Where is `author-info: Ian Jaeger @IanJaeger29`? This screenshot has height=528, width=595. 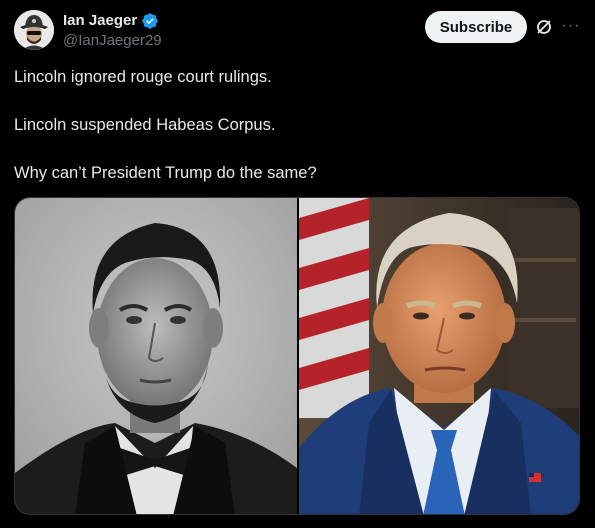 author-info: Ian Jaeger @IanJaeger29 is located at coordinates (112, 31).